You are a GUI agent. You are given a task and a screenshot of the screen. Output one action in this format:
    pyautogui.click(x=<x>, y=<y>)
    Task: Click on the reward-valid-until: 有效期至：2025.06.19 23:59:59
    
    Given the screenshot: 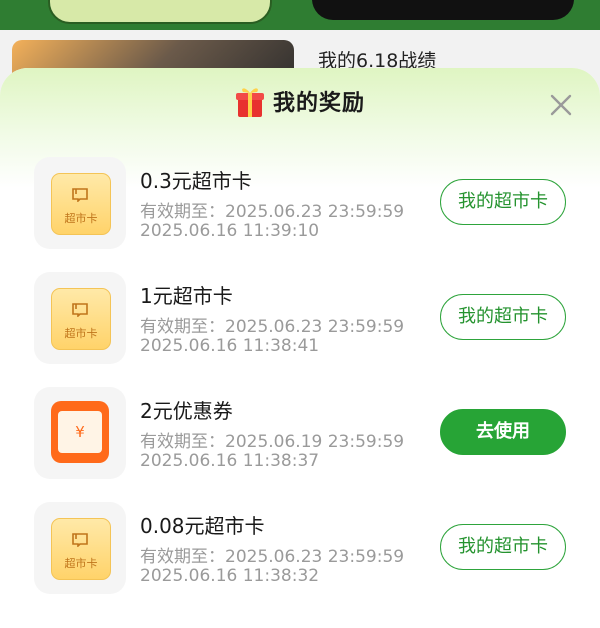 What is the action you would take?
    pyautogui.click(x=272, y=442)
    